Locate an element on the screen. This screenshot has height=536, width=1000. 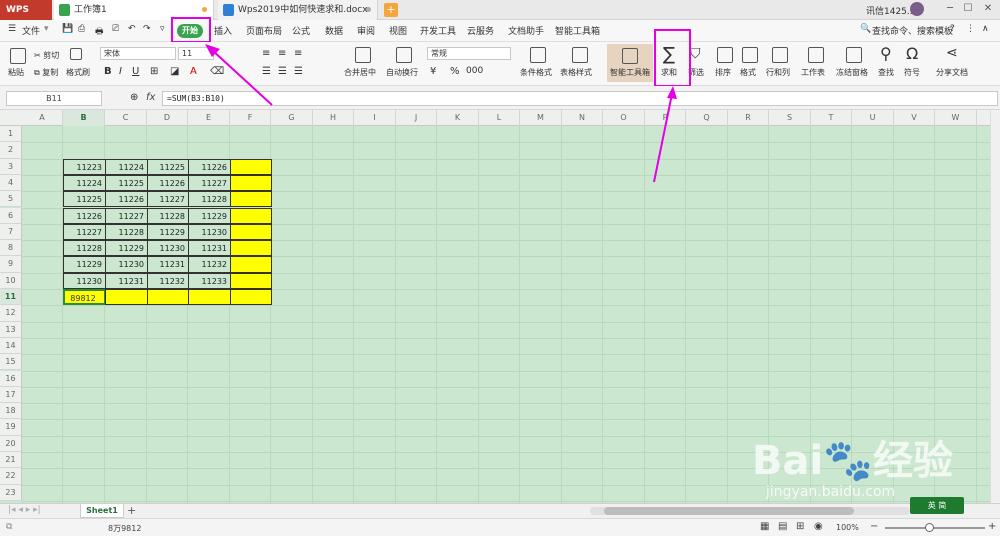
wrap-text-icon is located at coordinates (404, 55).